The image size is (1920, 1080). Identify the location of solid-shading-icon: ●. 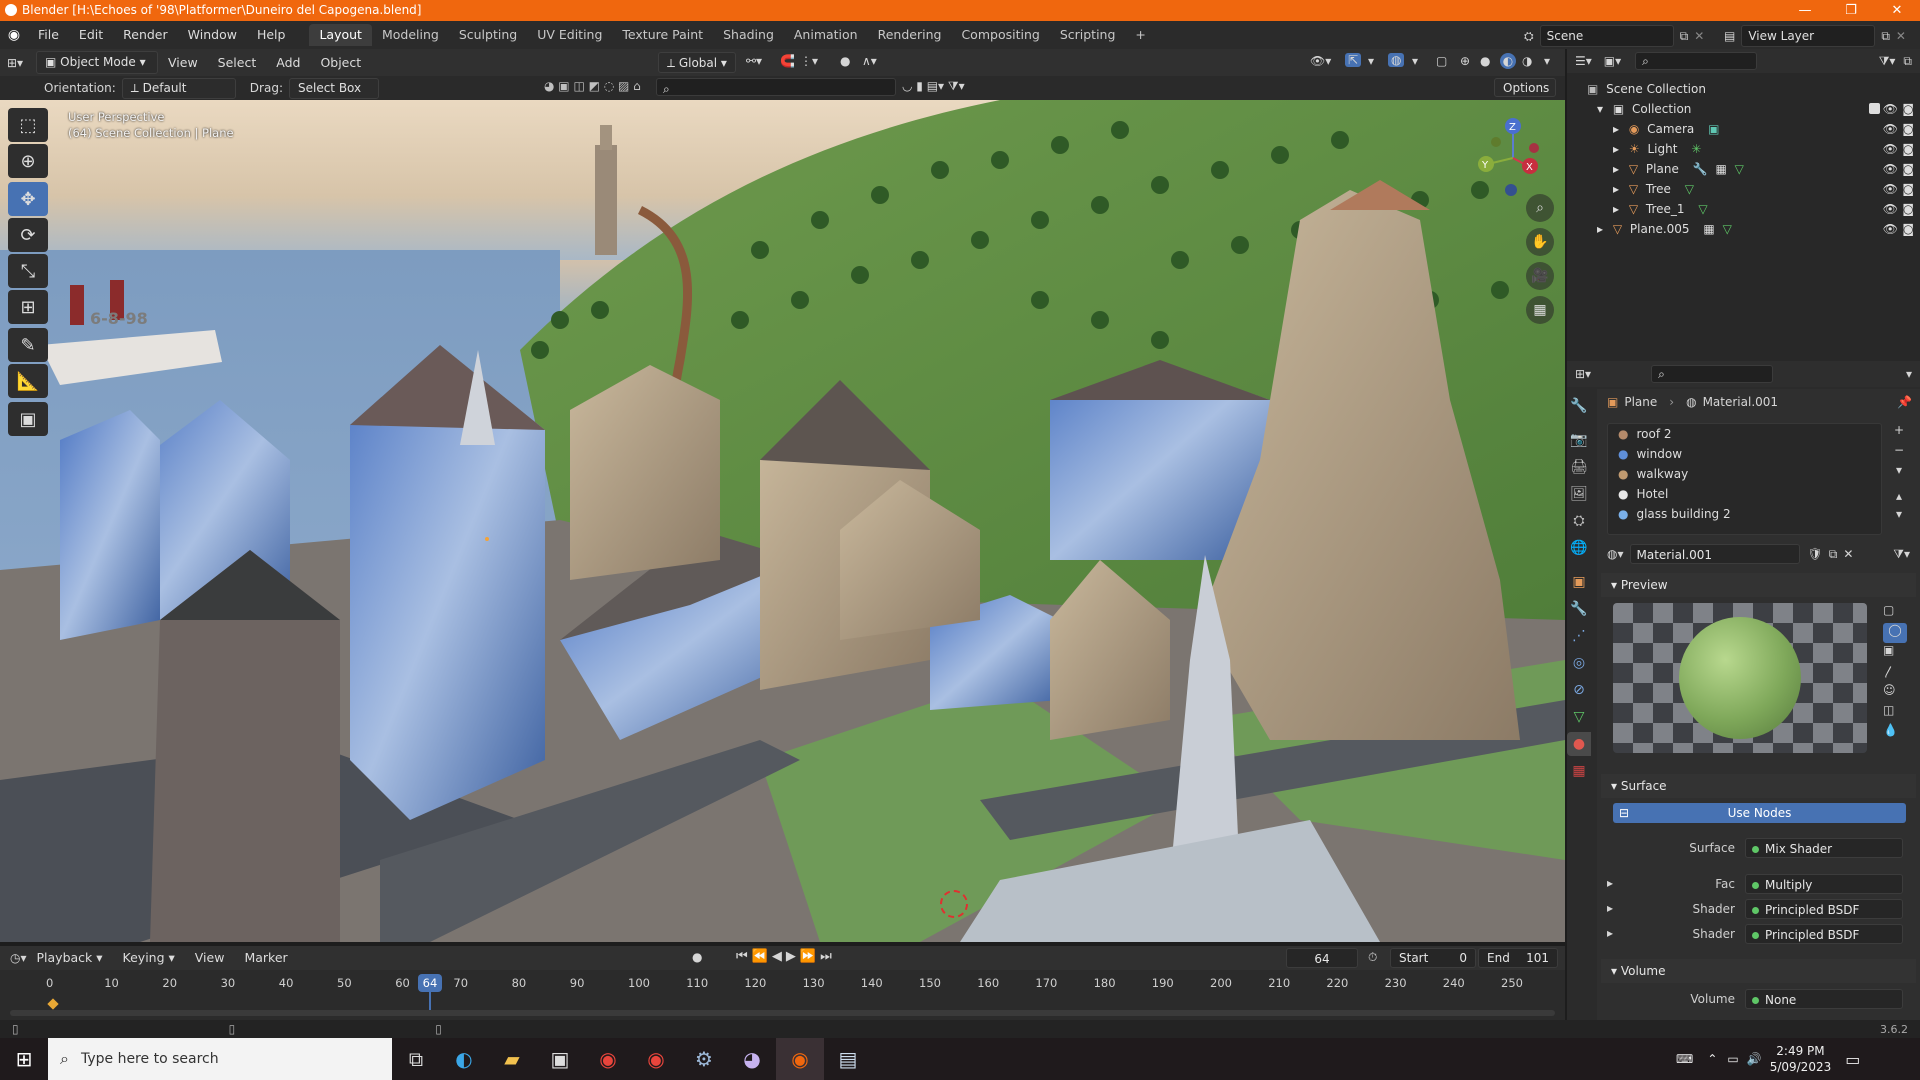
(1485, 61).